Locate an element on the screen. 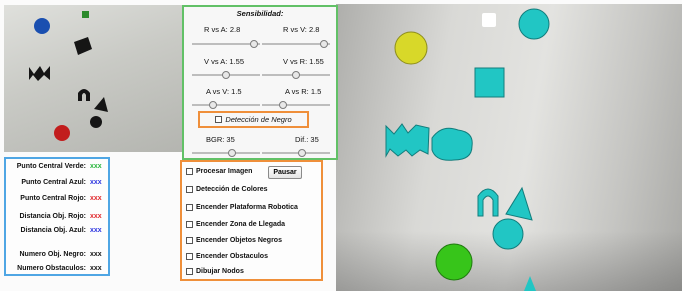 Image resolution: width=682 pixels, height=291 pixels. slider-r-vs-a is located at coordinates (226, 44).